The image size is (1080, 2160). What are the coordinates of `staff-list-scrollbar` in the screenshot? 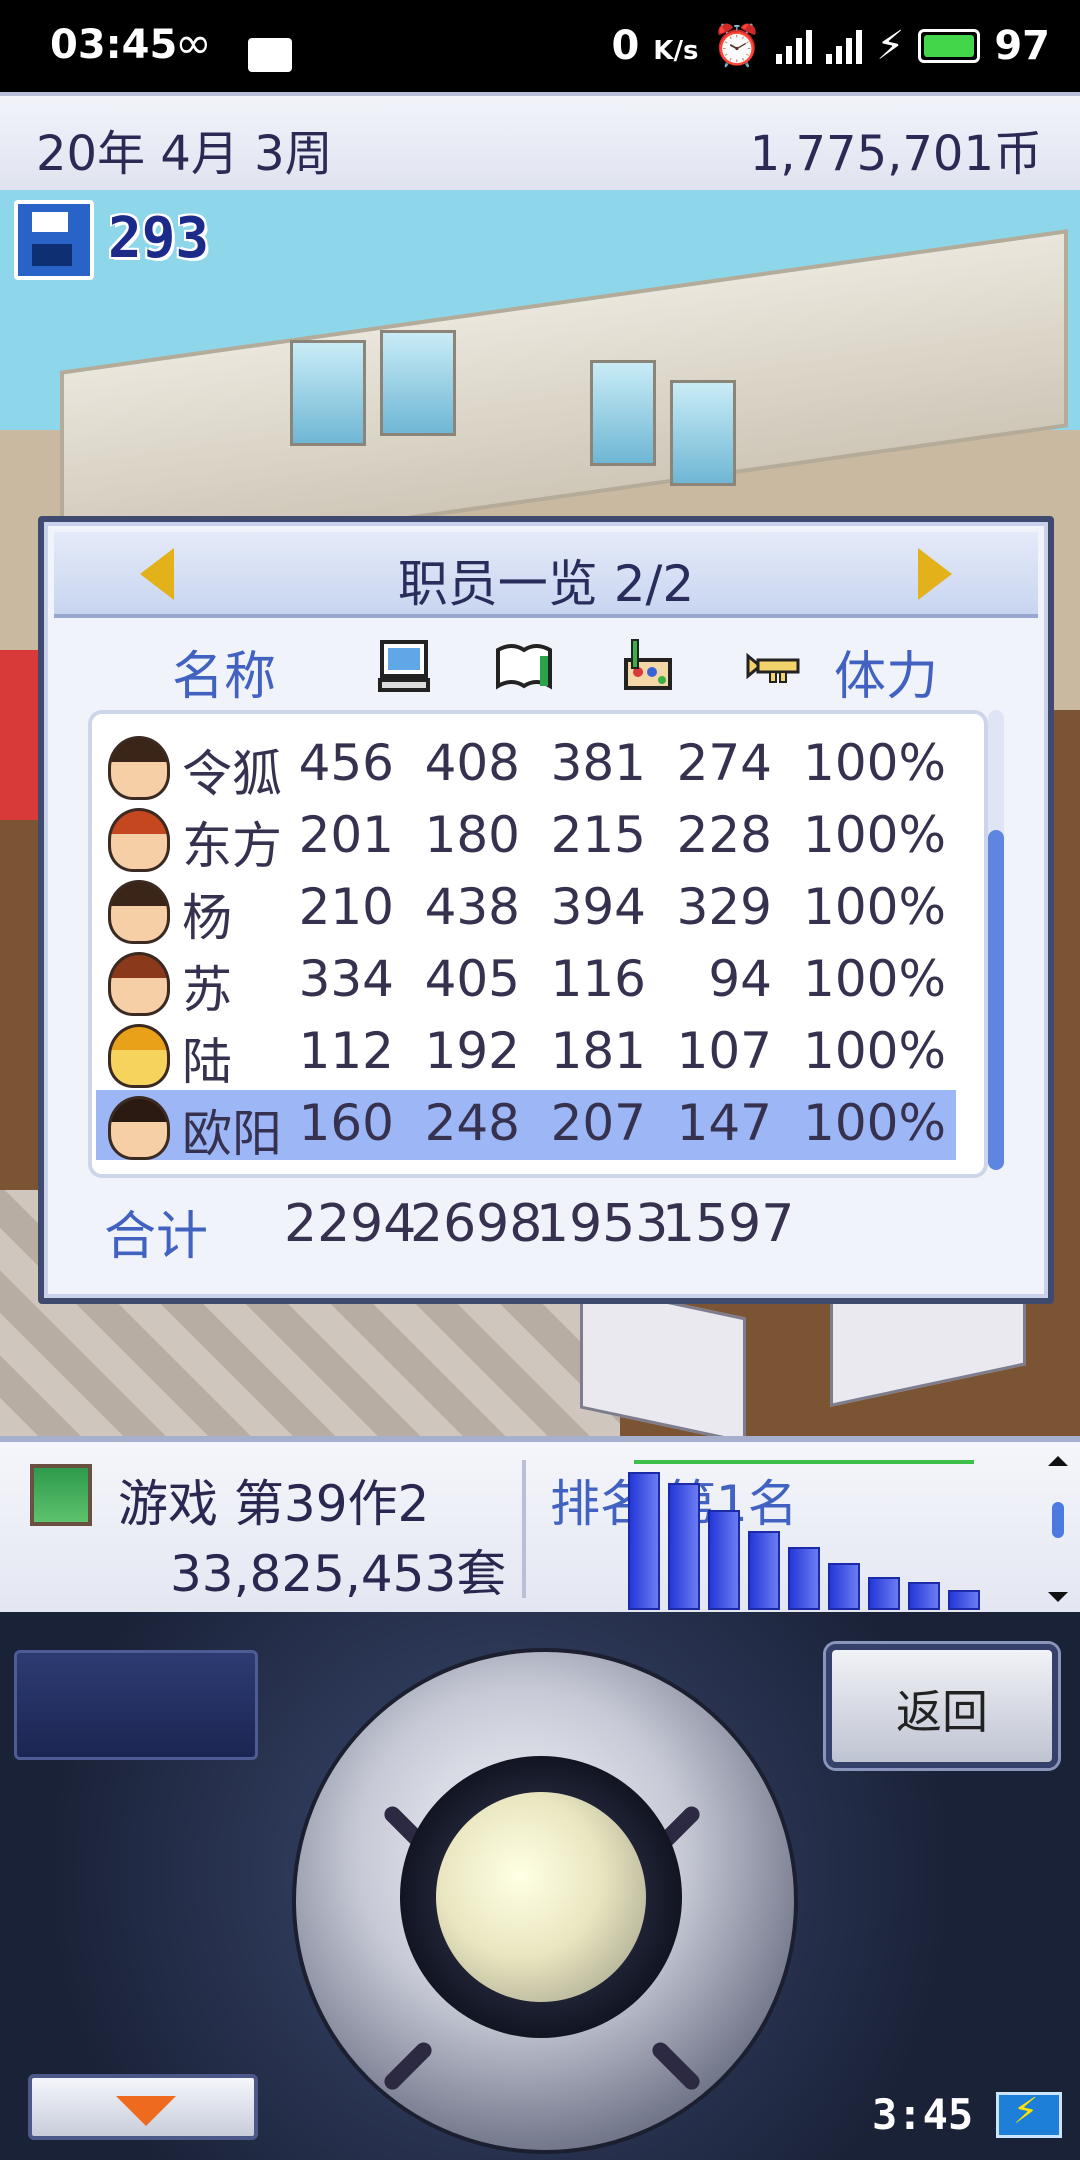 It's located at (996, 940).